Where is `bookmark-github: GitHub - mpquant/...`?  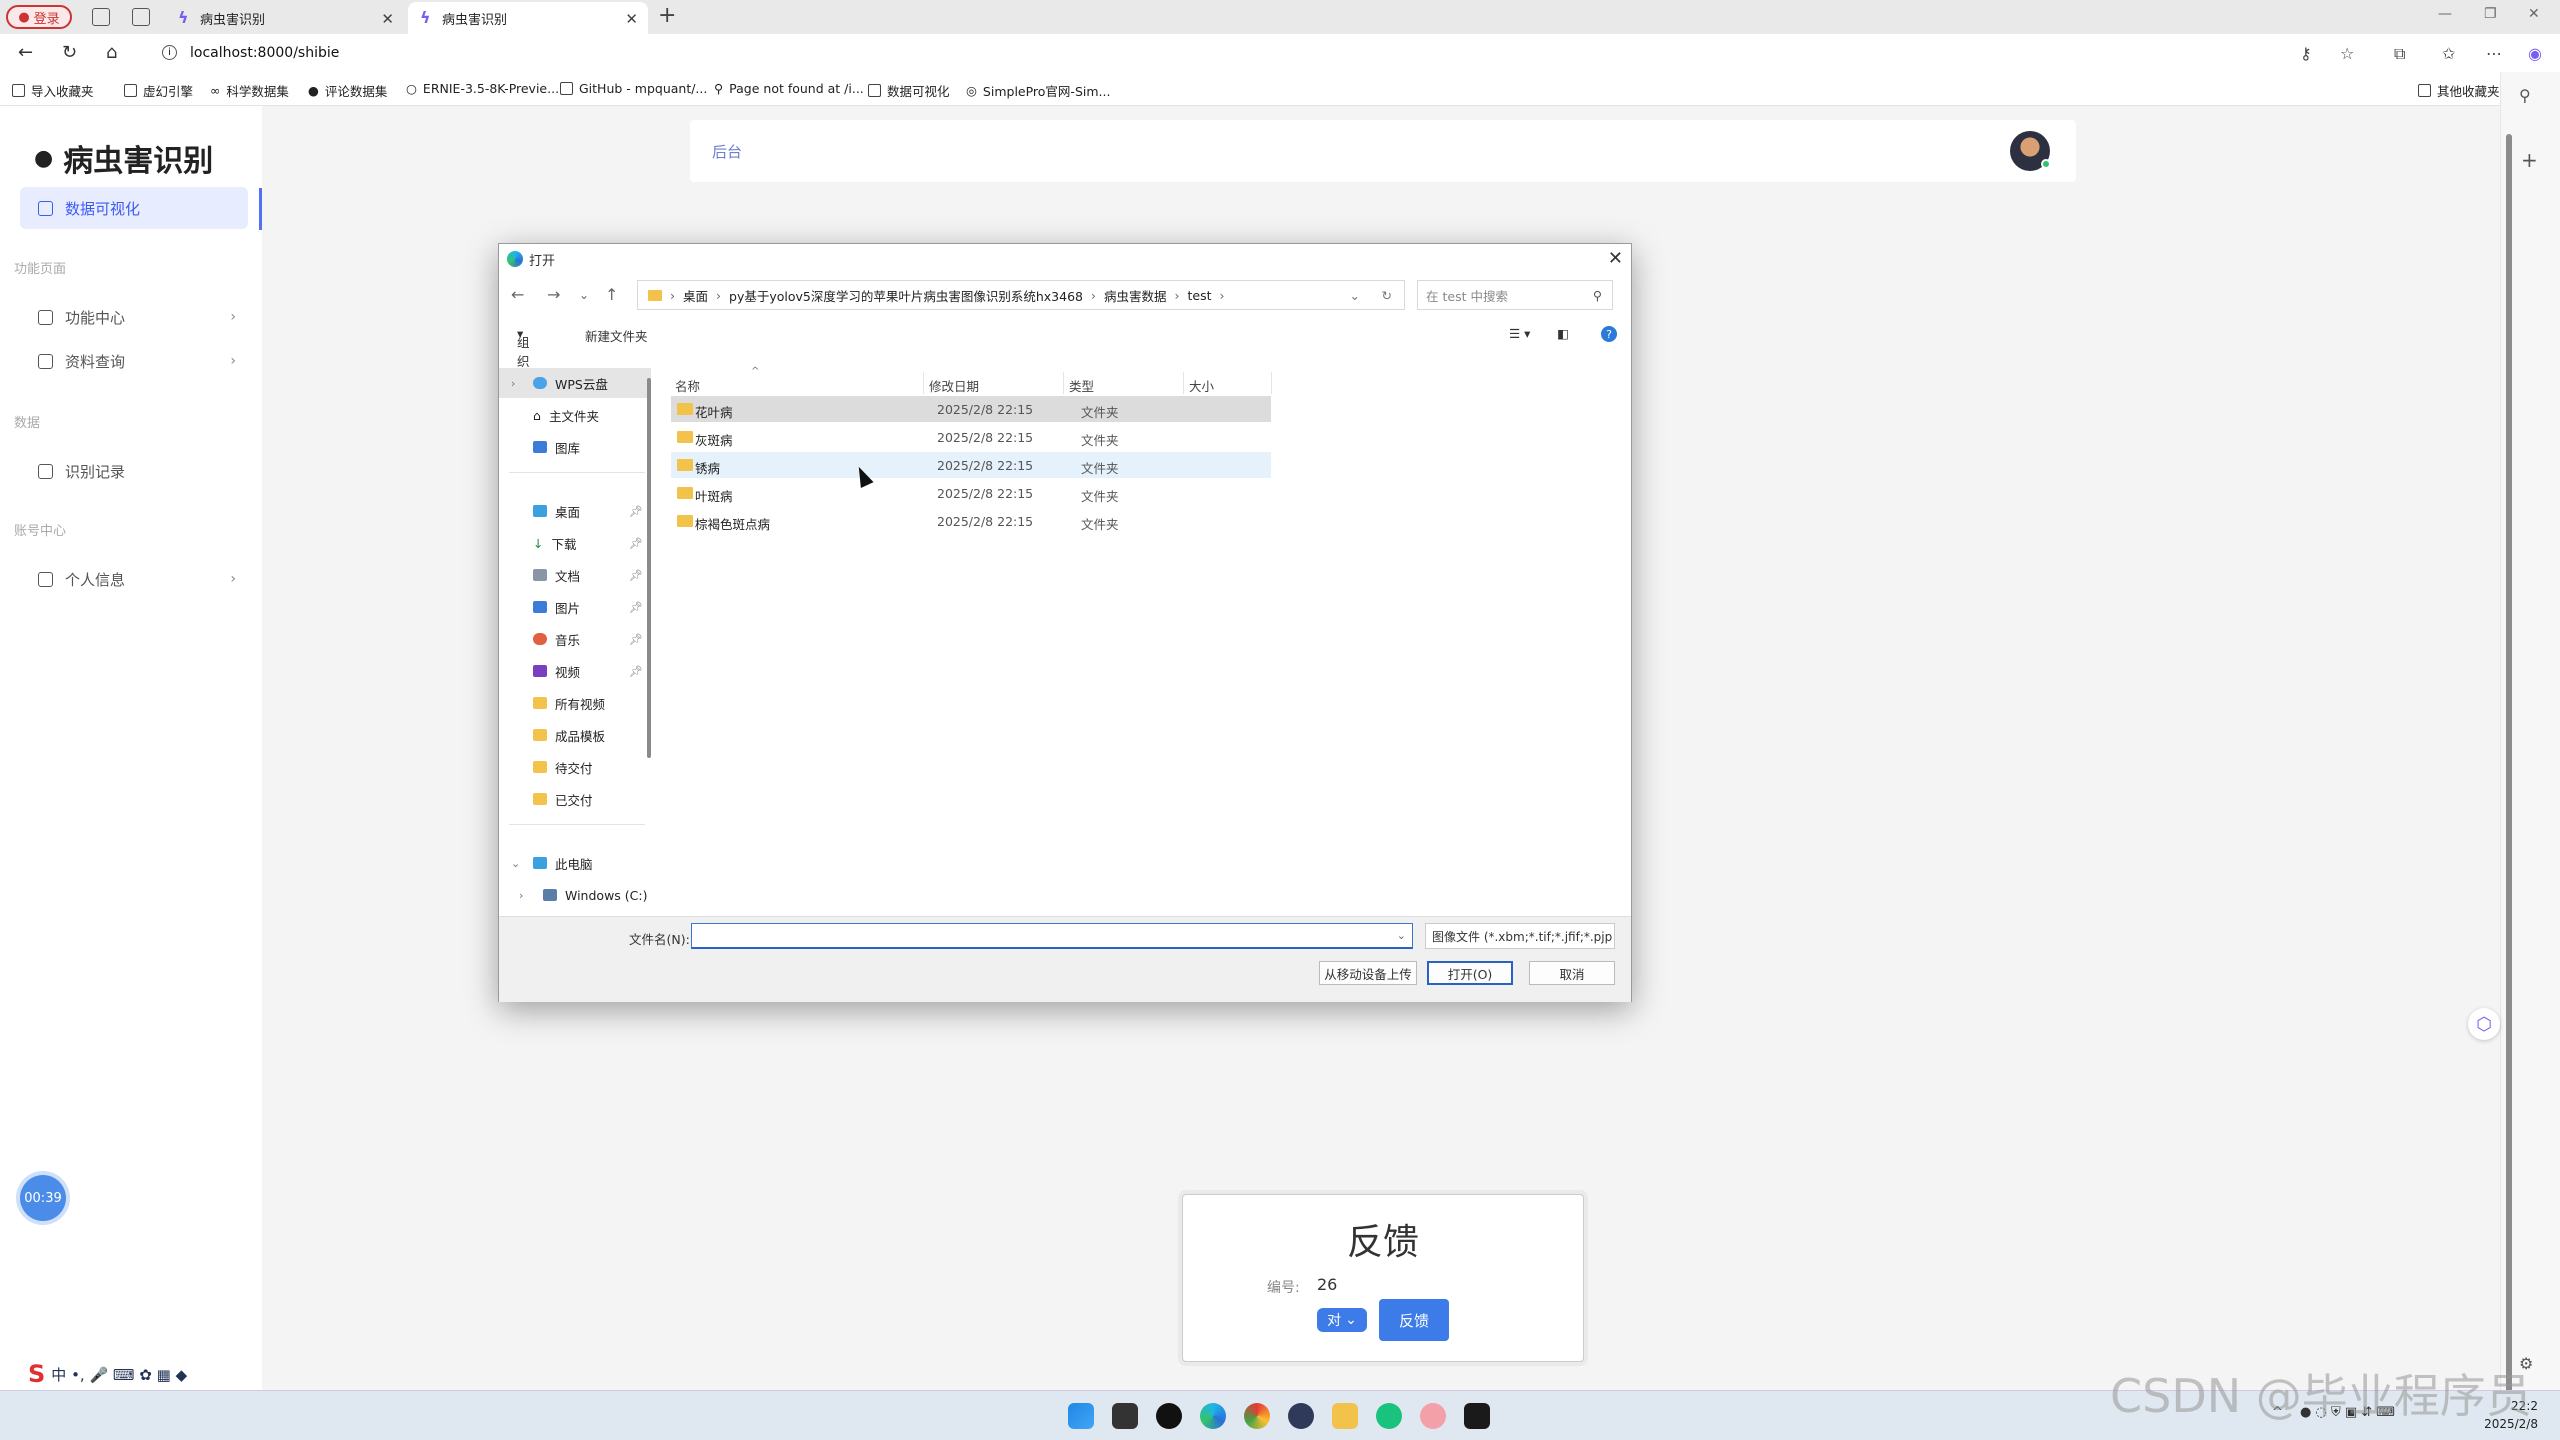
bookmark-github: GitHub - mpquant/... is located at coordinates (633, 88).